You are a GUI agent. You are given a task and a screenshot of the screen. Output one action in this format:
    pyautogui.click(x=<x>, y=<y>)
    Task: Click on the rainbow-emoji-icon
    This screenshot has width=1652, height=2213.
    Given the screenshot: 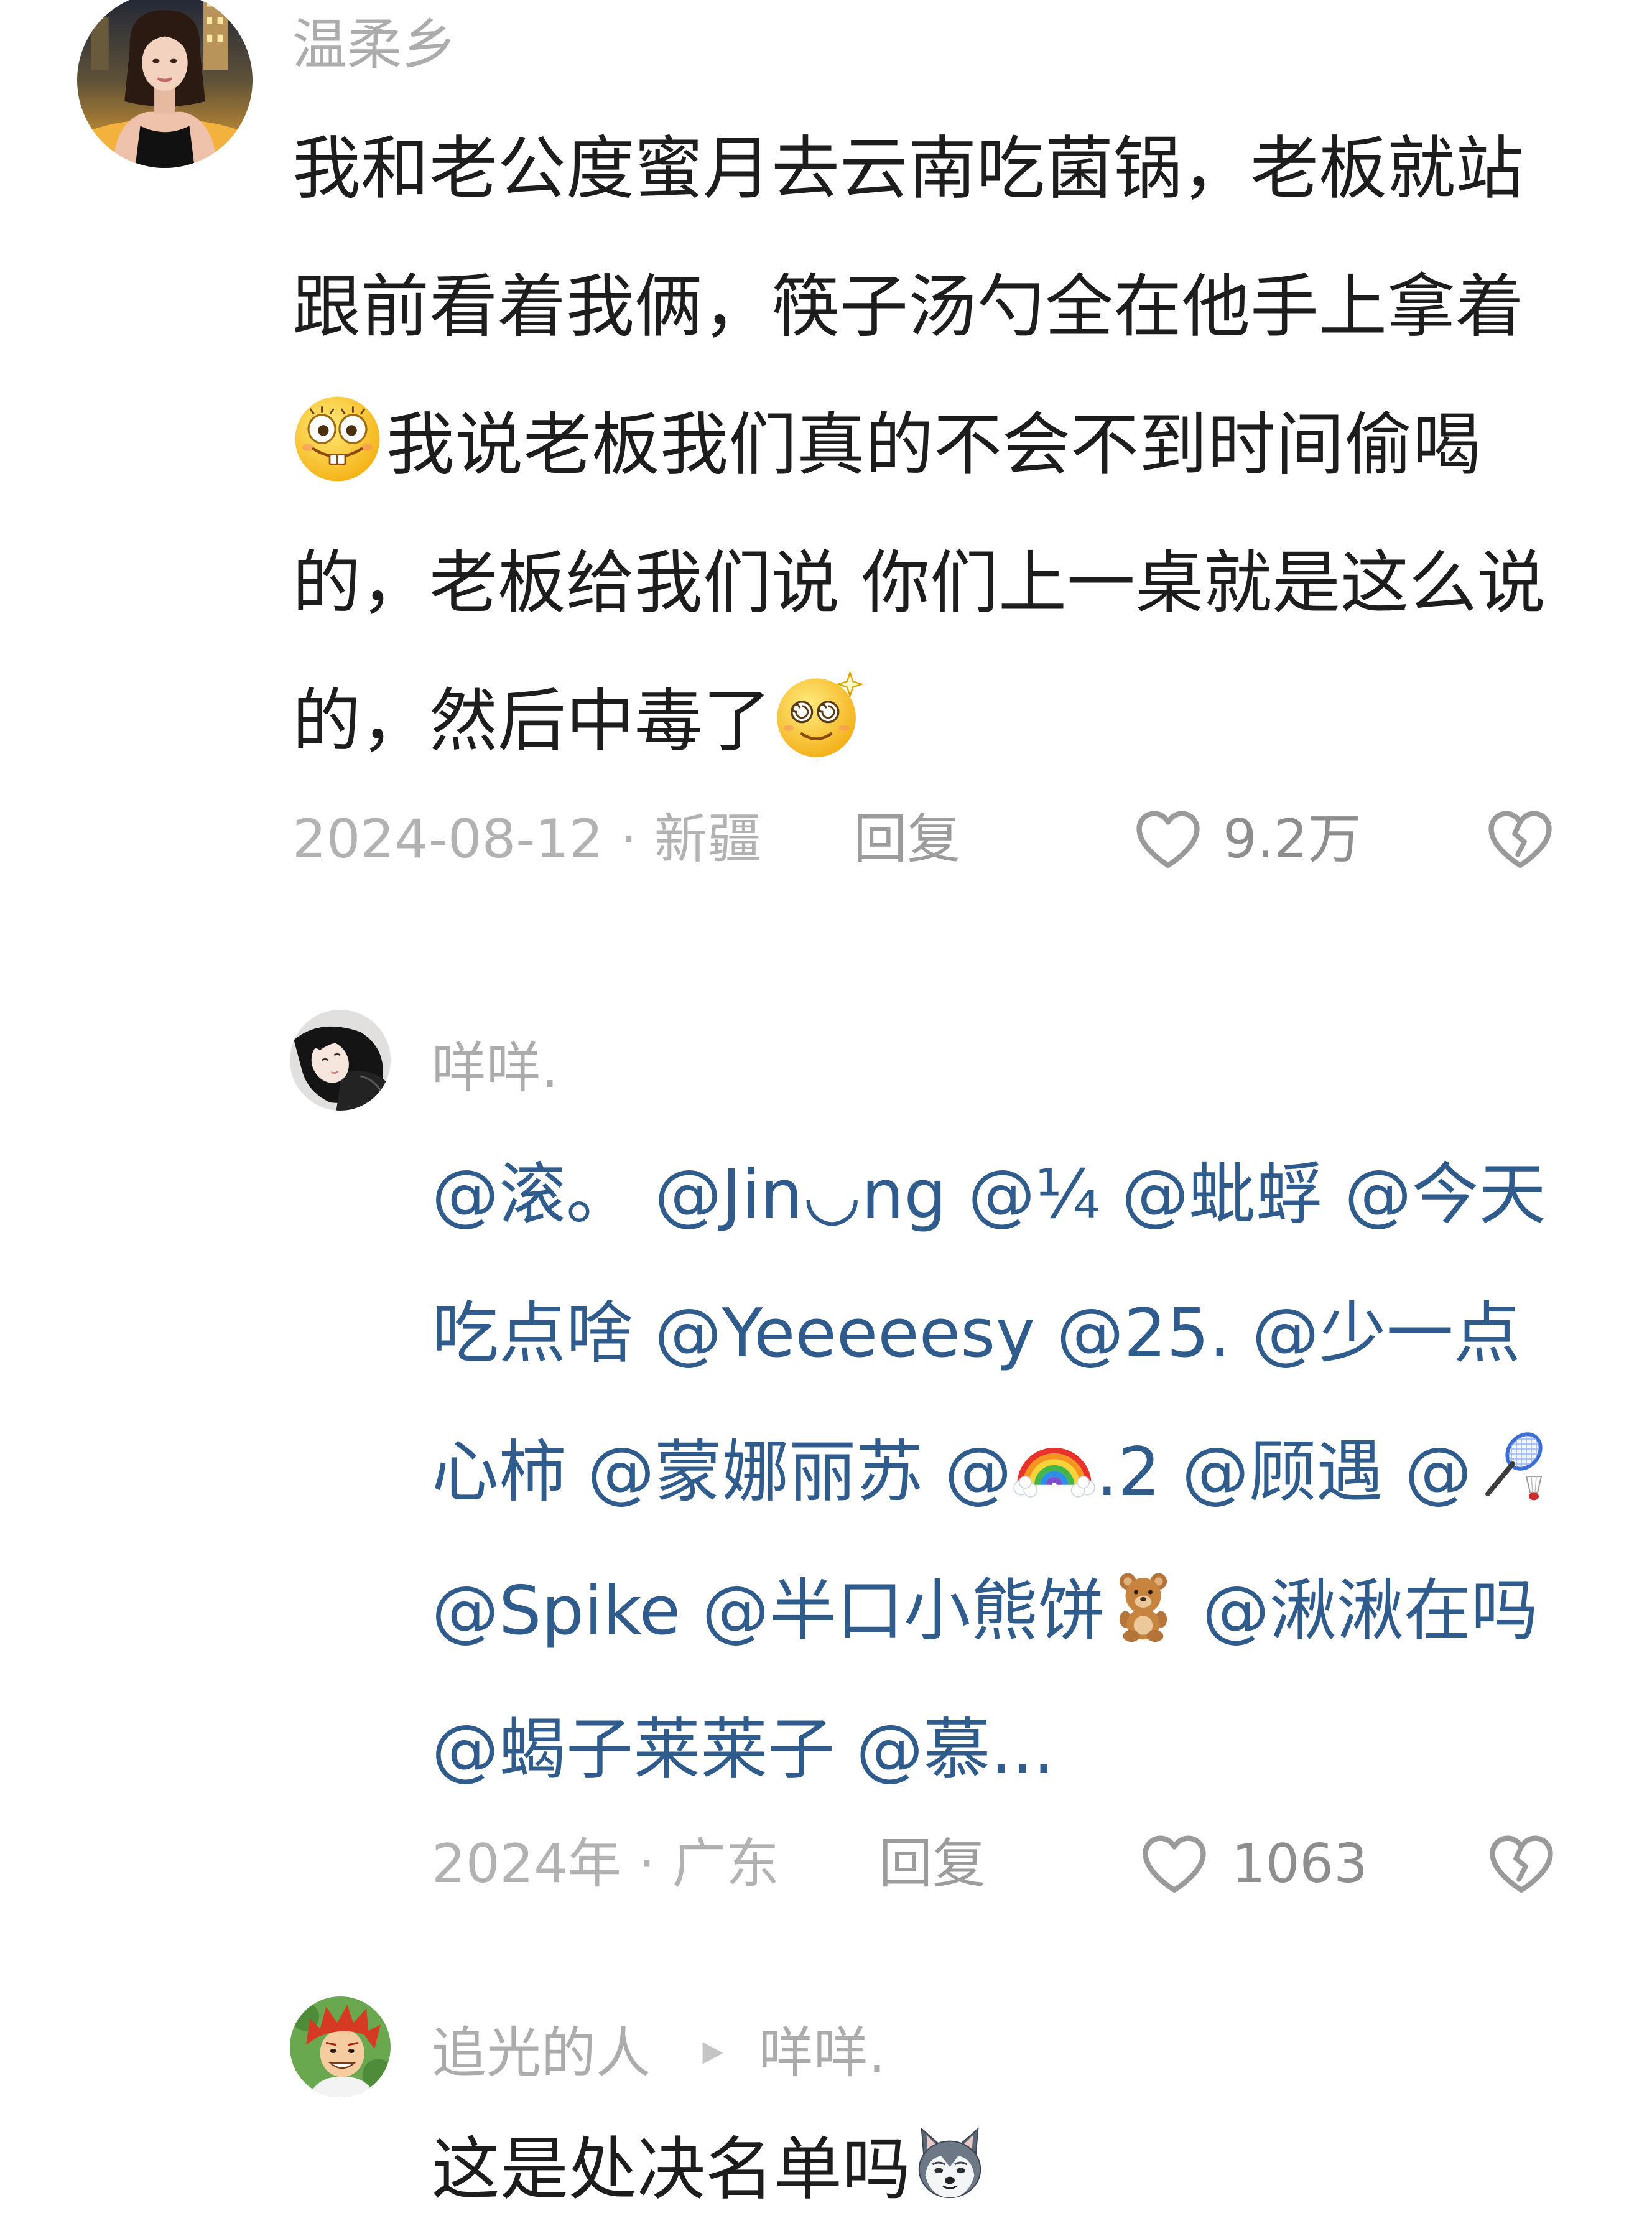 What is the action you would take?
    pyautogui.click(x=1054, y=1467)
    